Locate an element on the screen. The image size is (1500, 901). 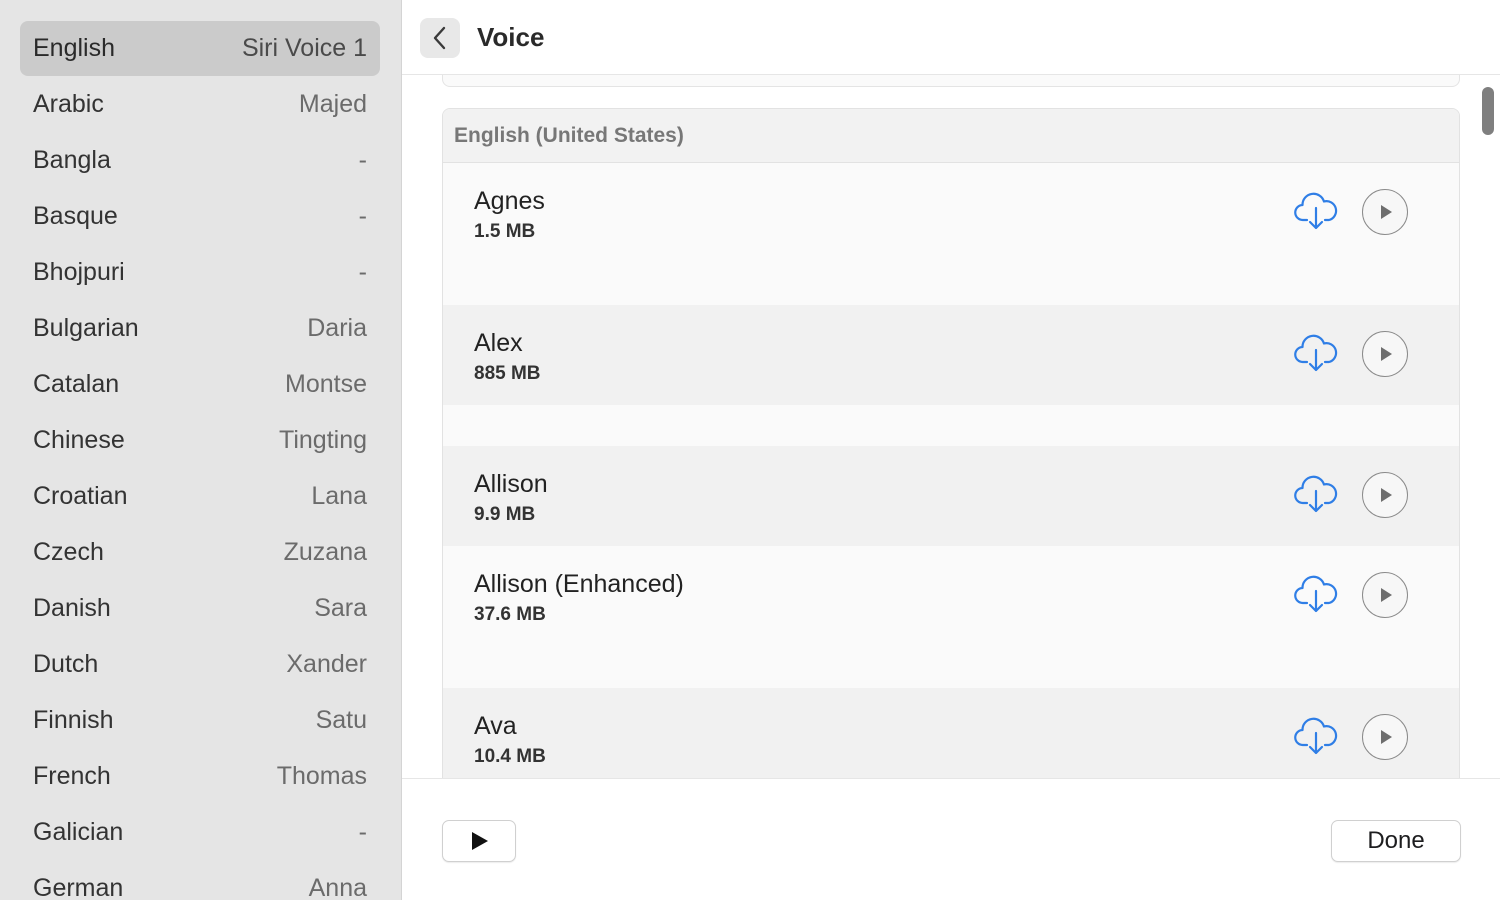
language-voice: Tingting is located at coordinates (322, 439).